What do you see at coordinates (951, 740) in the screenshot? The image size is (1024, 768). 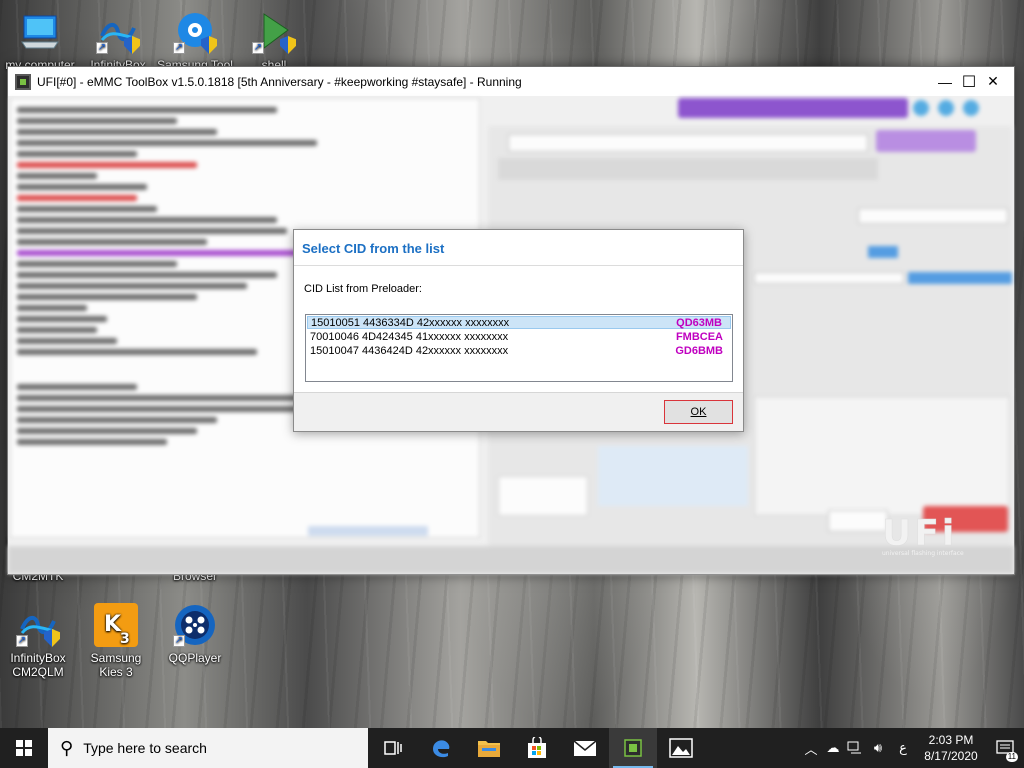 I see `clock-time: 2:03 PM` at bounding box center [951, 740].